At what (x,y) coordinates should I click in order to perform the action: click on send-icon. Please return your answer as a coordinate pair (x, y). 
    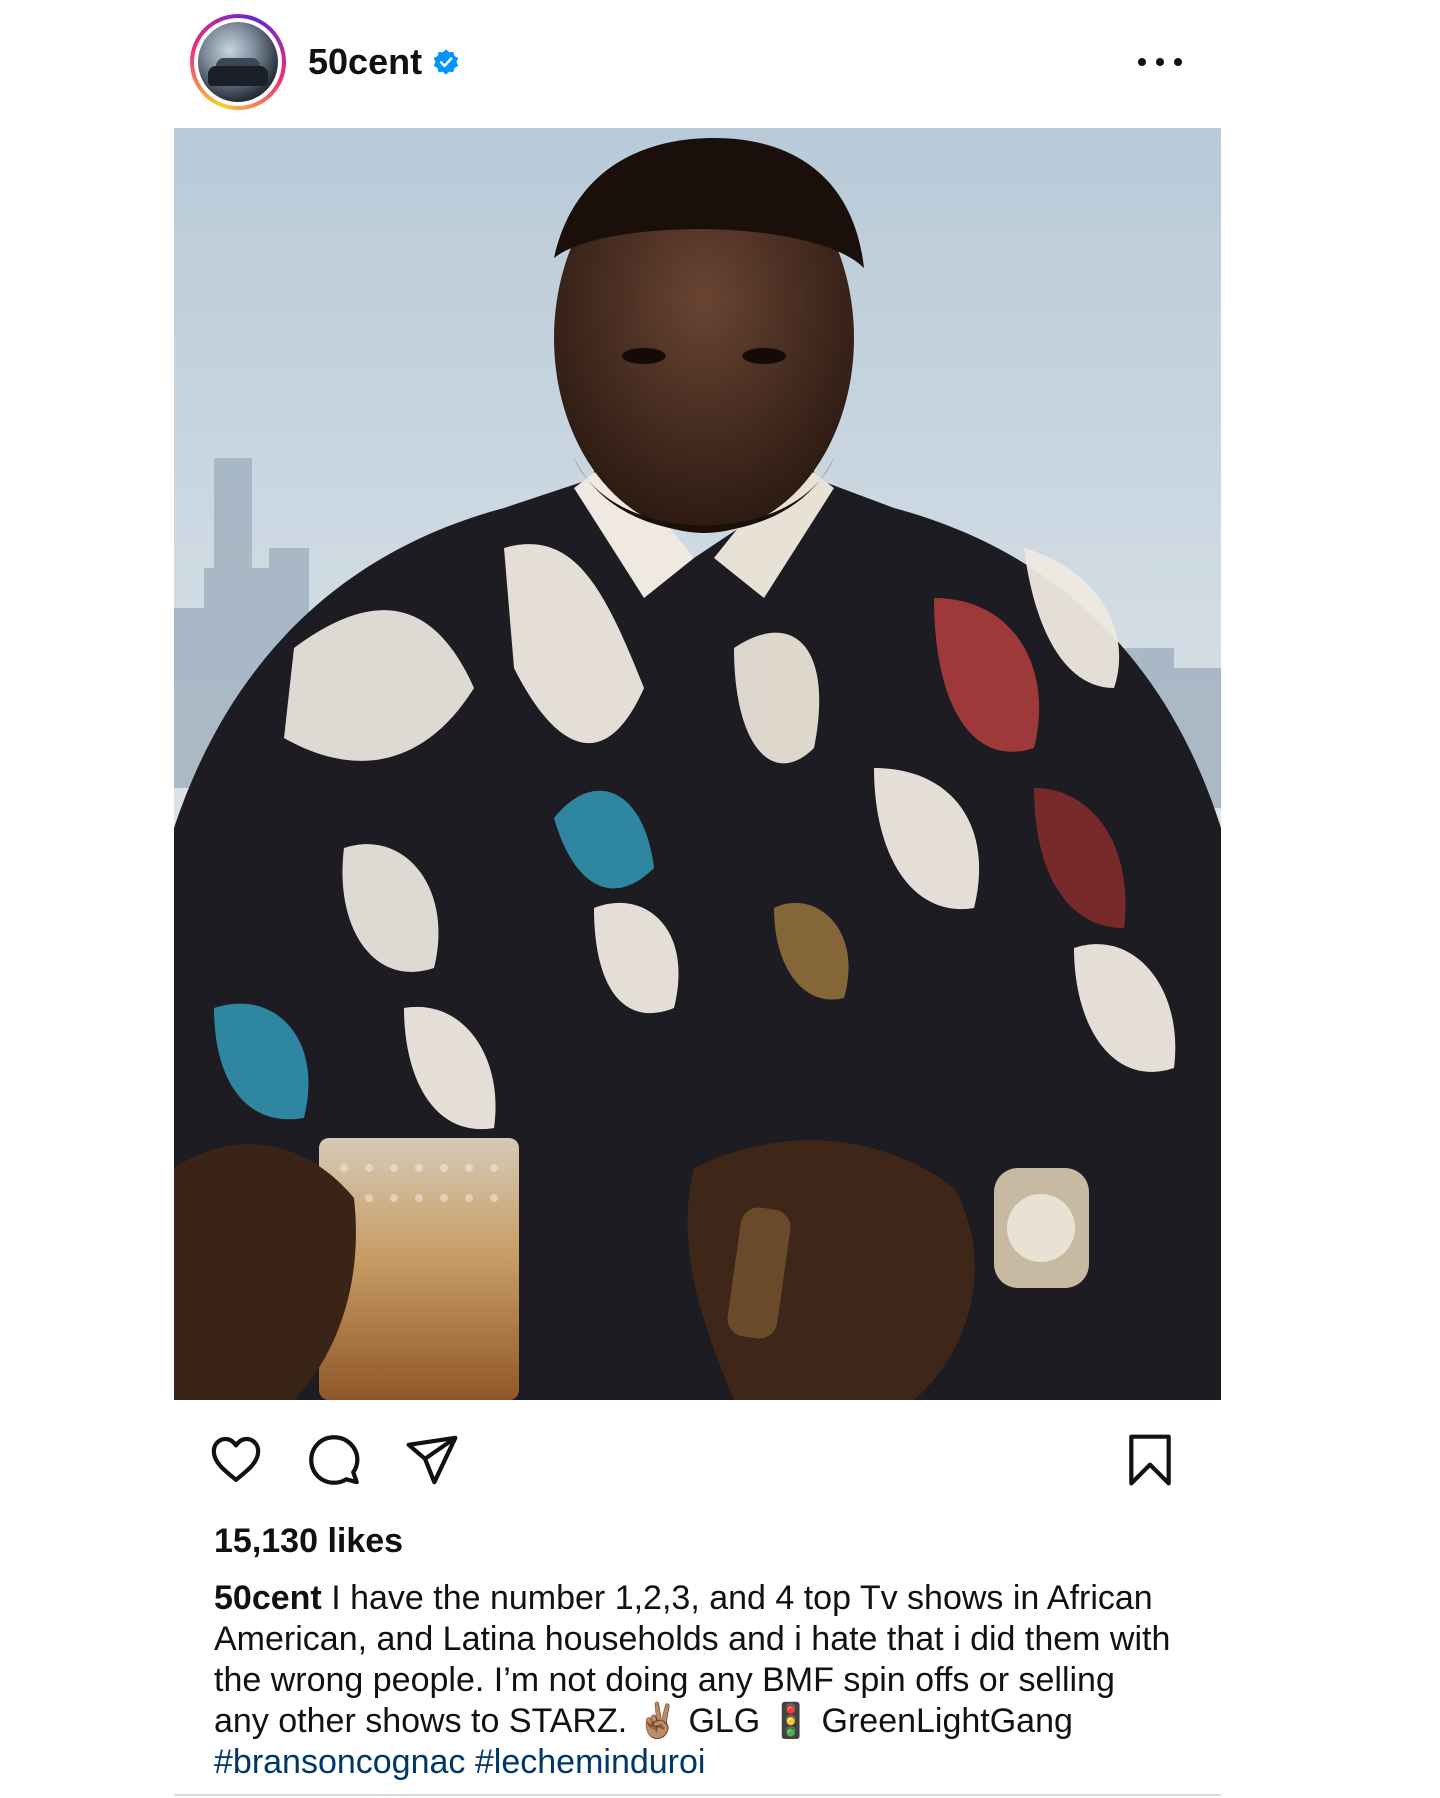
    Looking at the image, I should click on (432, 1460).